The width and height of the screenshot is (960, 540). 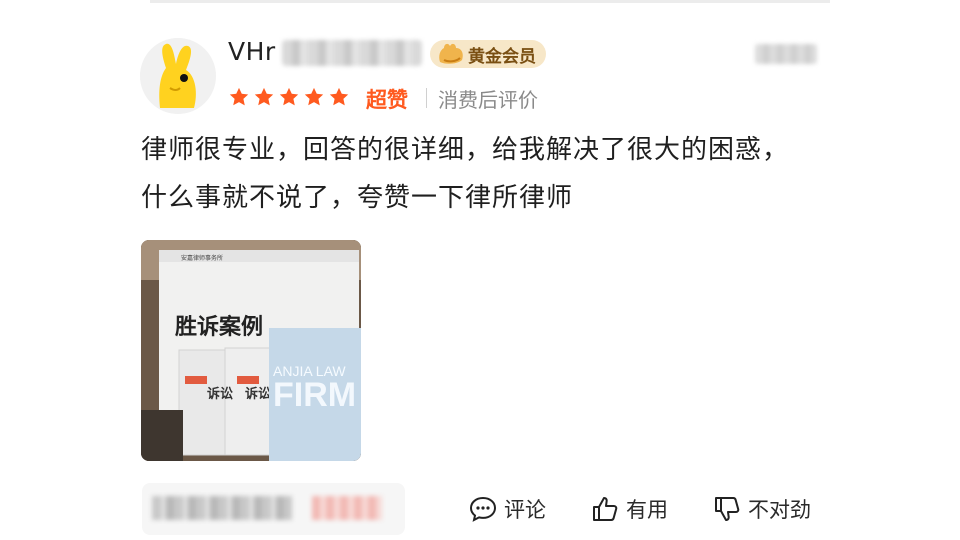 I want to click on comment-label: 评论, so click(x=525, y=510).